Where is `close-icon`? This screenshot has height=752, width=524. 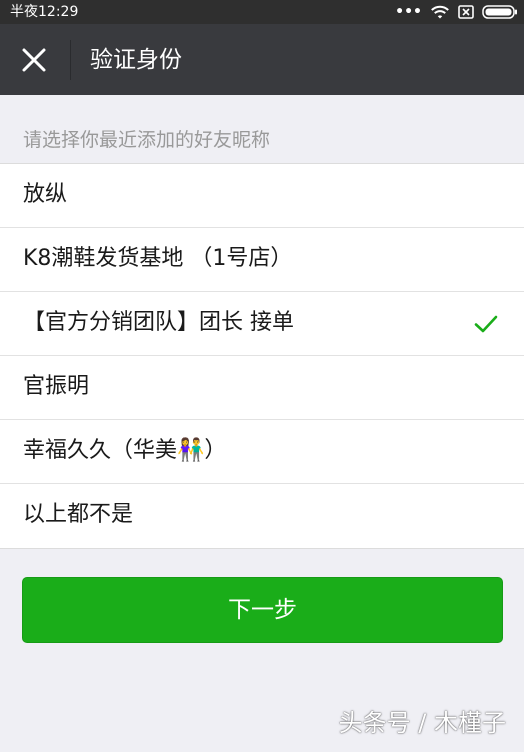
close-icon is located at coordinates (34, 60).